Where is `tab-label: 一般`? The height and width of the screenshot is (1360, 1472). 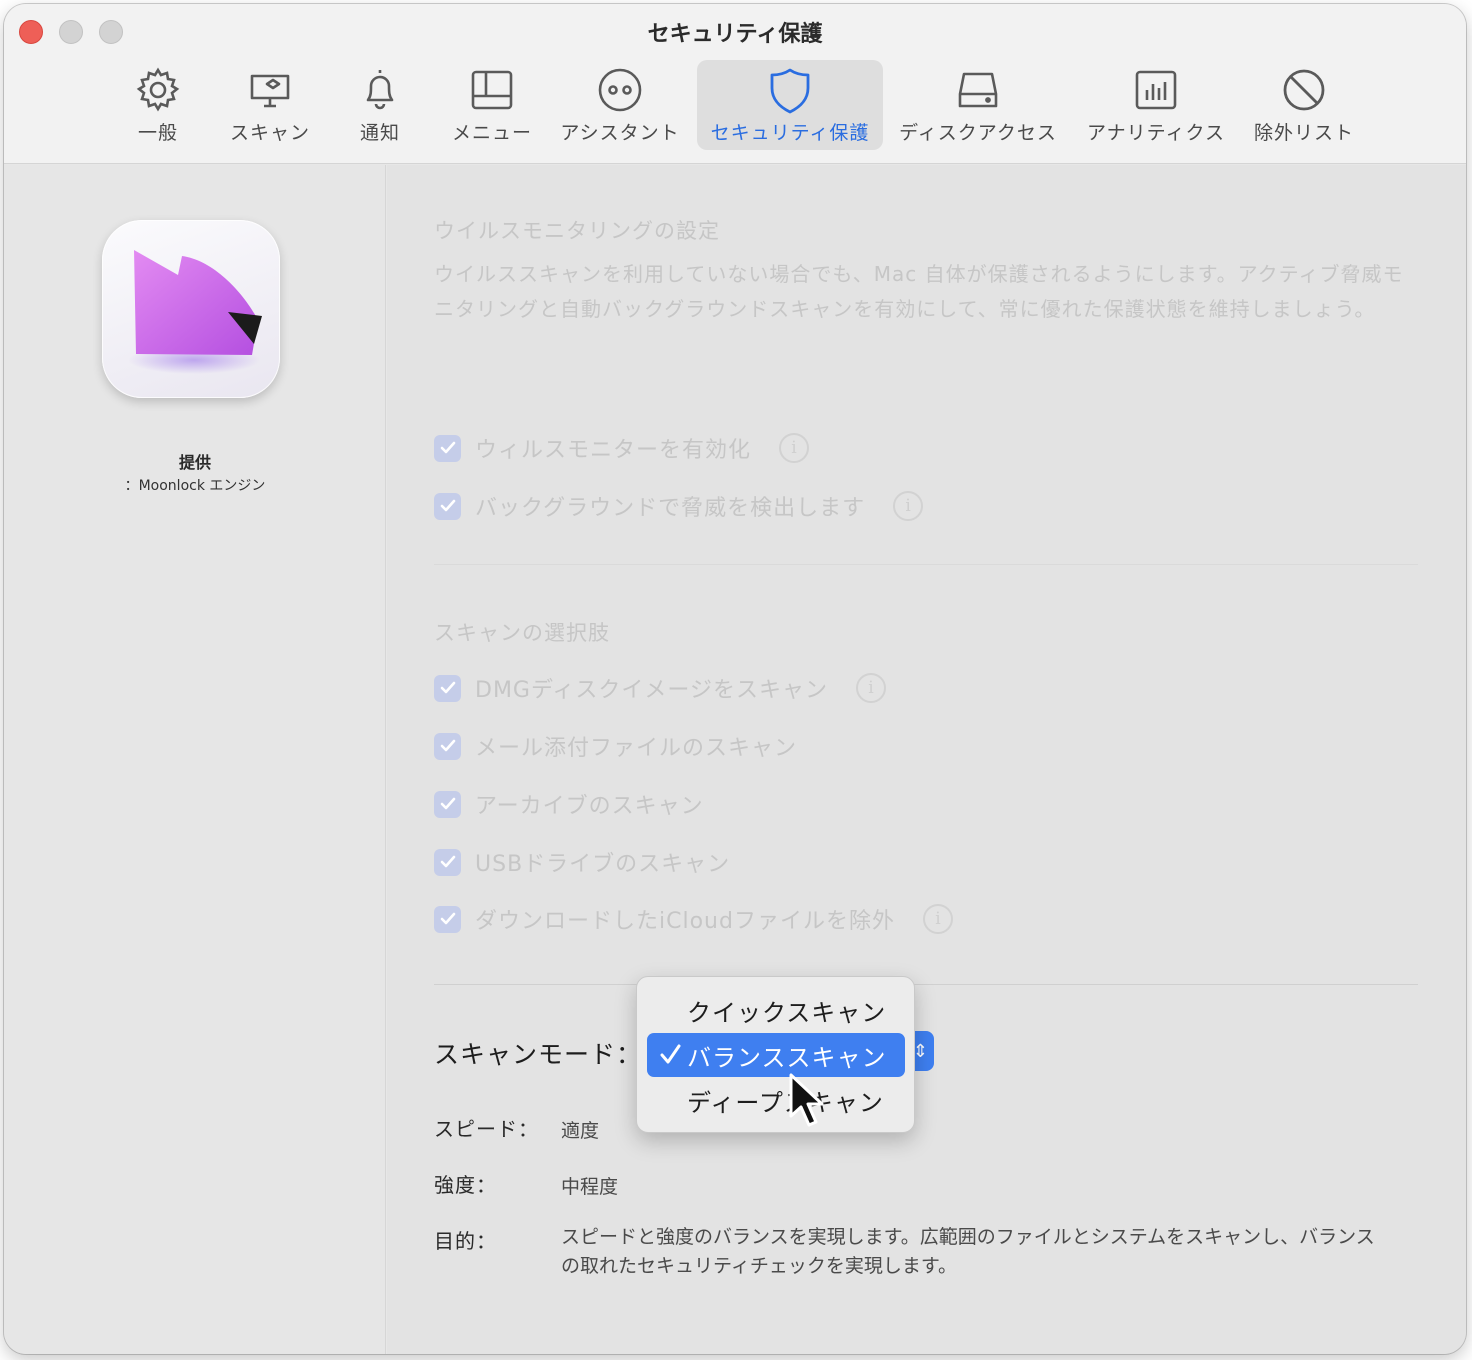
tab-label: 一般 is located at coordinates (157, 133).